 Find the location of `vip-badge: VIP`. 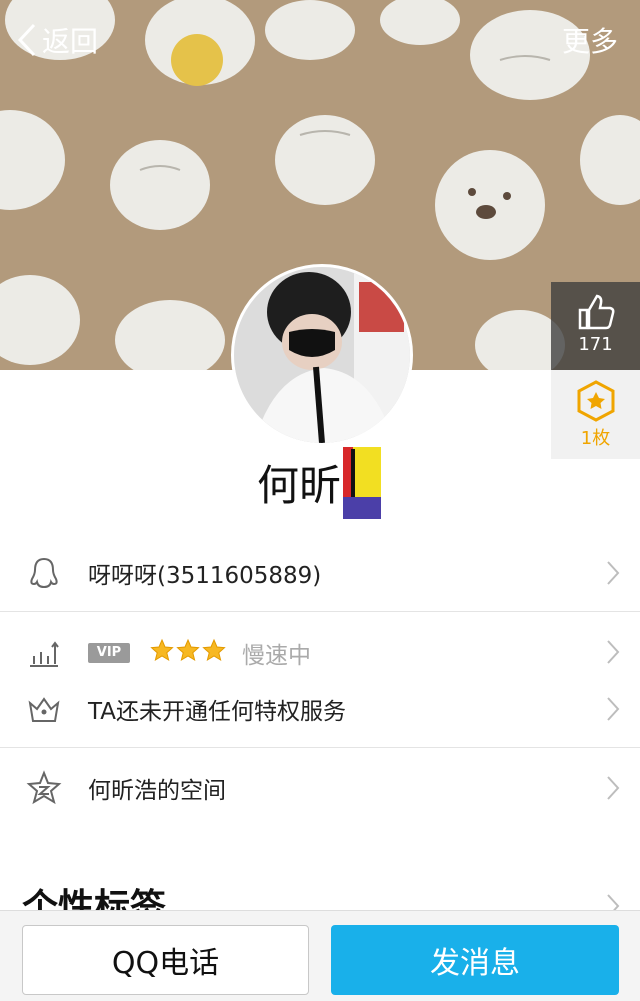

vip-badge: VIP is located at coordinates (109, 653).